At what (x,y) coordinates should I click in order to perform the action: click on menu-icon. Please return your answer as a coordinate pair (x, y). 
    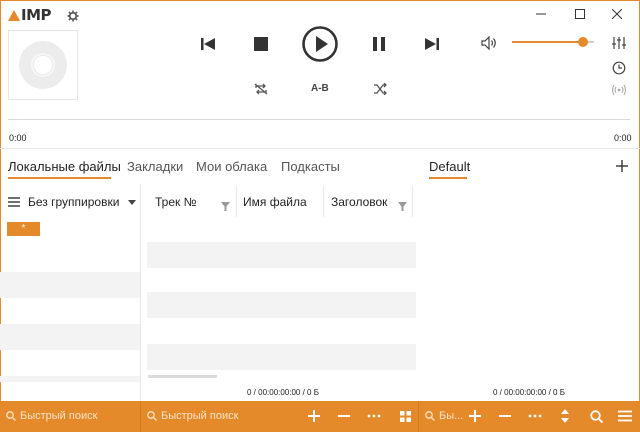
    Looking at the image, I should click on (625, 416).